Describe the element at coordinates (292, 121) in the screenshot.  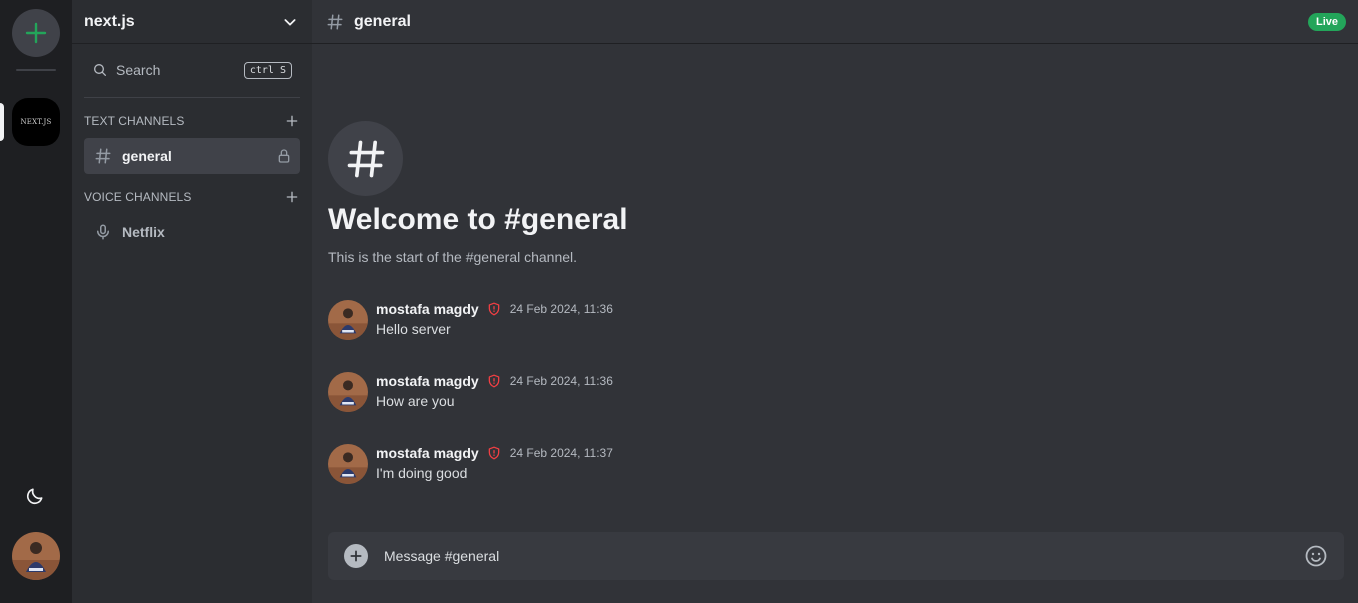
I see `add-text-channel-icon` at that location.